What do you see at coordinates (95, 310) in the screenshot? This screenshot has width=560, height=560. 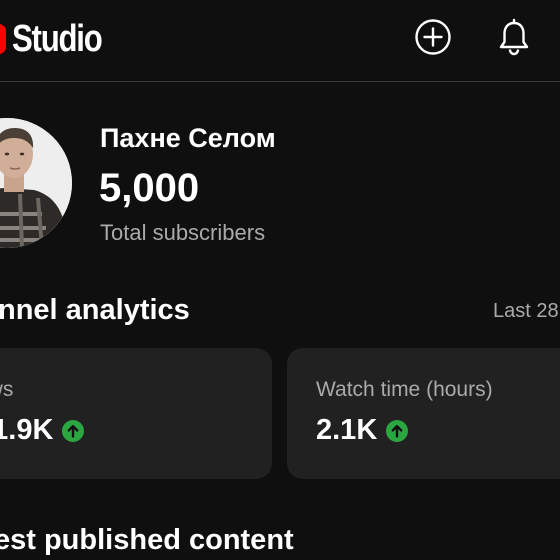 I see `analytics-section-title: nnel analytics` at bounding box center [95, 310].